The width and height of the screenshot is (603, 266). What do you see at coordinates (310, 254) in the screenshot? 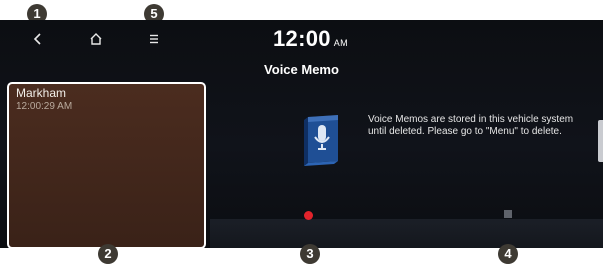
I see `callout-3: 3` at bounding box center [310, 254].